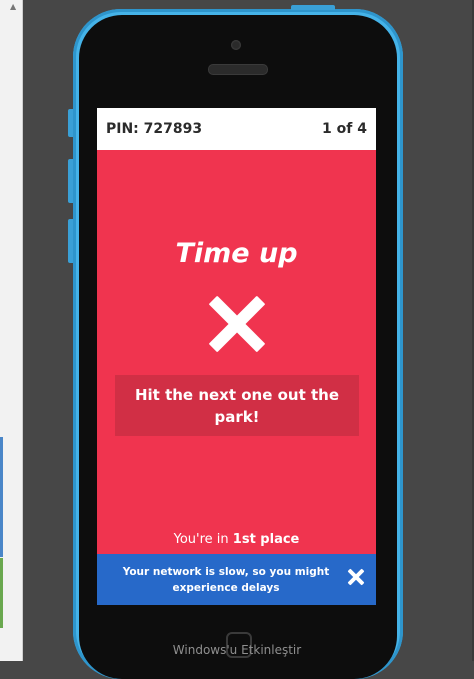 This screenshot has width=474, height=679. I want to click on earpiece-speaker, so click(238, 69).